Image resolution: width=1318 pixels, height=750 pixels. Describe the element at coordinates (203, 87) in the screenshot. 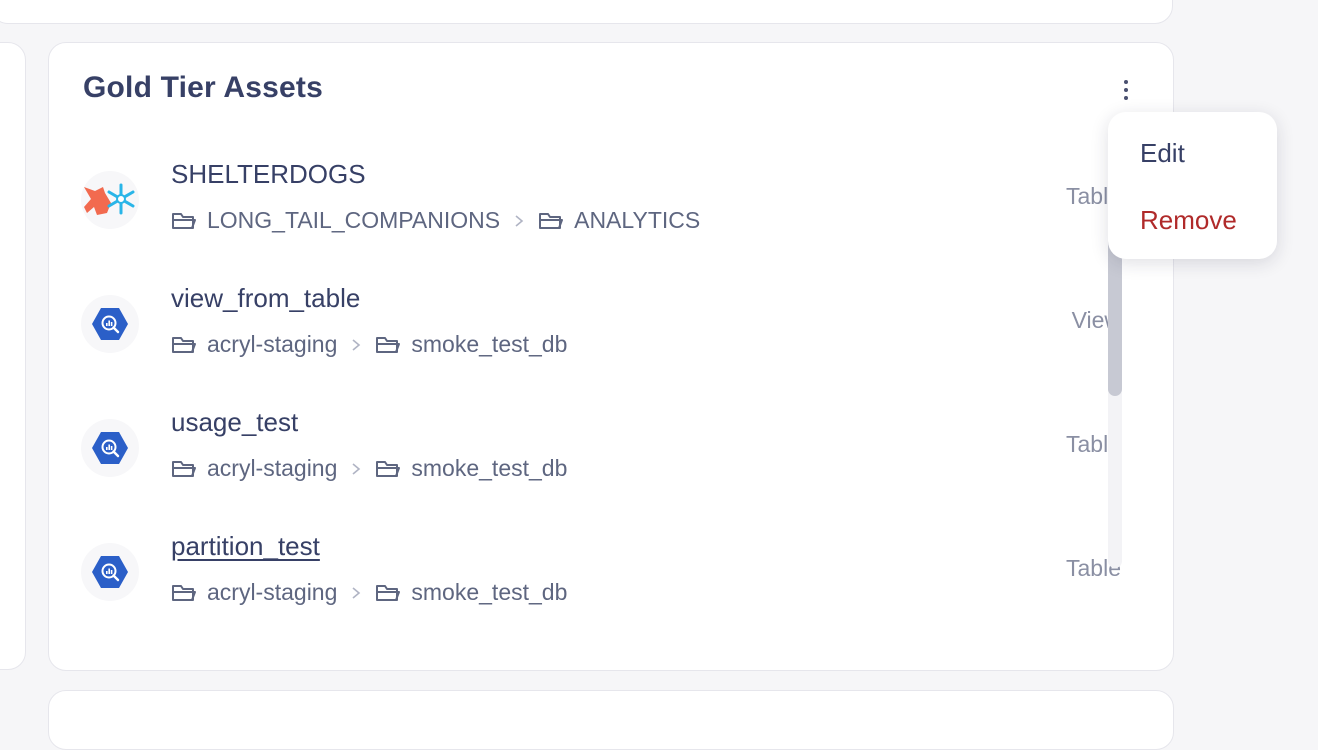

I see `widget-title: Gold Tier Assets` at that location.